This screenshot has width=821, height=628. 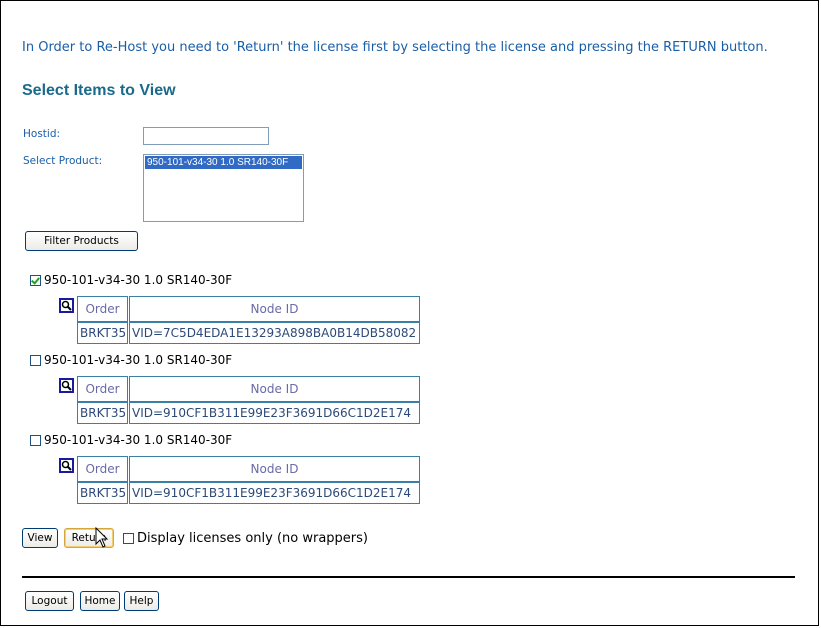 What do you see at coordinates (63, 161) in the screenshot?
I see `select-product-label: Select Product:` at bounding box center [63, 161].